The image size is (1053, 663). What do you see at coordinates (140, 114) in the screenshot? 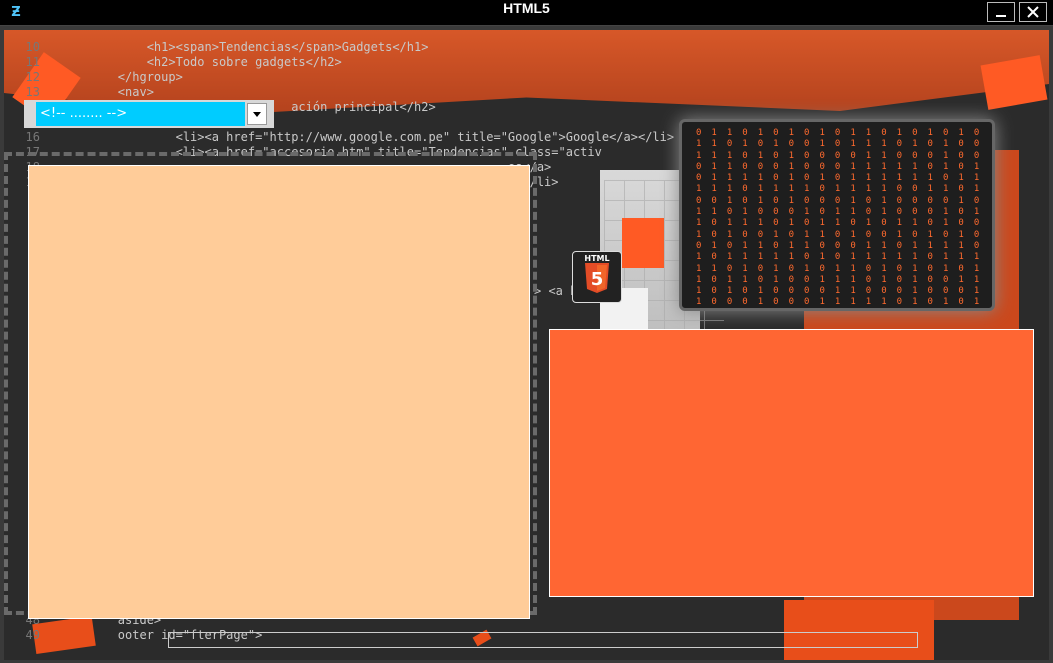
I see `comment-dropdown-value: <!-- ........ -->` at bounding box center [140, 114].